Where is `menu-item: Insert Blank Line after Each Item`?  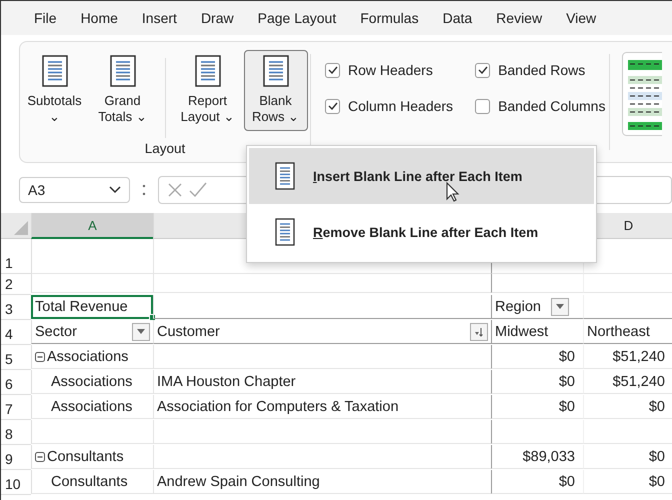 menu-item: Insert Blank Line after Each Item is located at coordinates (421, 176).